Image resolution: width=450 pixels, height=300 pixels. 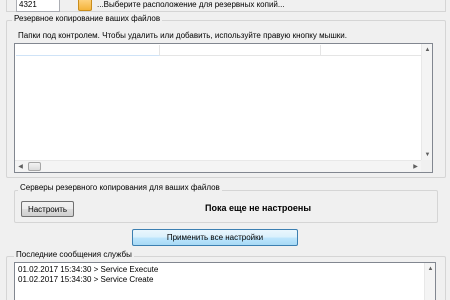 I want to click on horizontal-scroll-thumb, so click(x=34, y=166).